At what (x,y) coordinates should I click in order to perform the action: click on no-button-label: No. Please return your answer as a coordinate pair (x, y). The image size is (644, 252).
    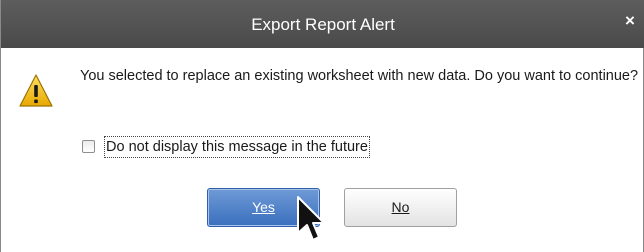
    Looking at the image, I should click on (400, 207).